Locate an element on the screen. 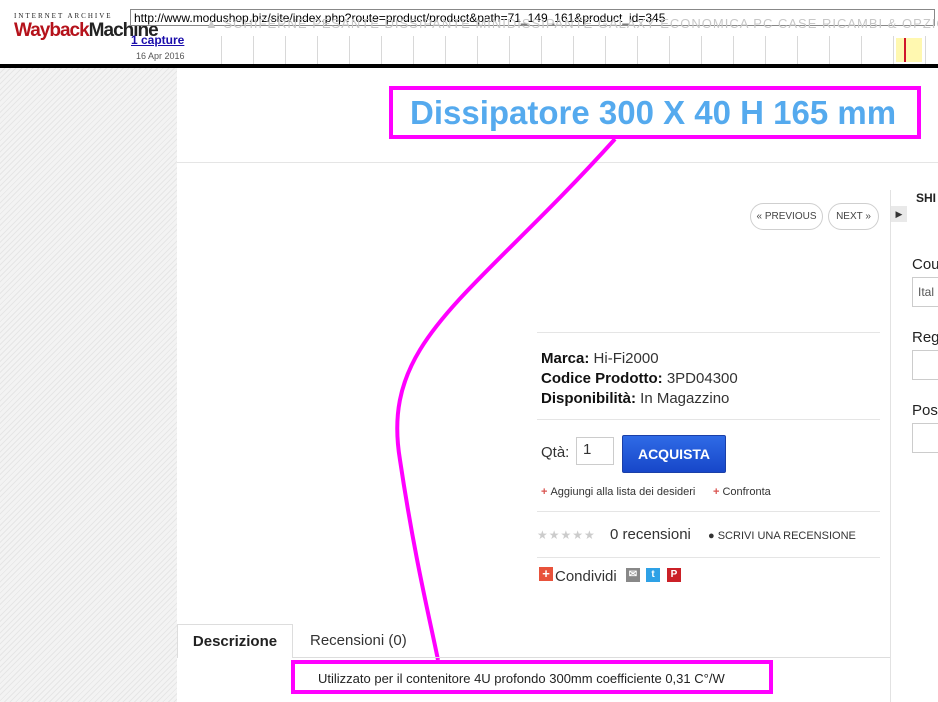 This screenshot has height=702, width=938. reviews-count-link: 0 recensioni is located at coordinates (650, 534).